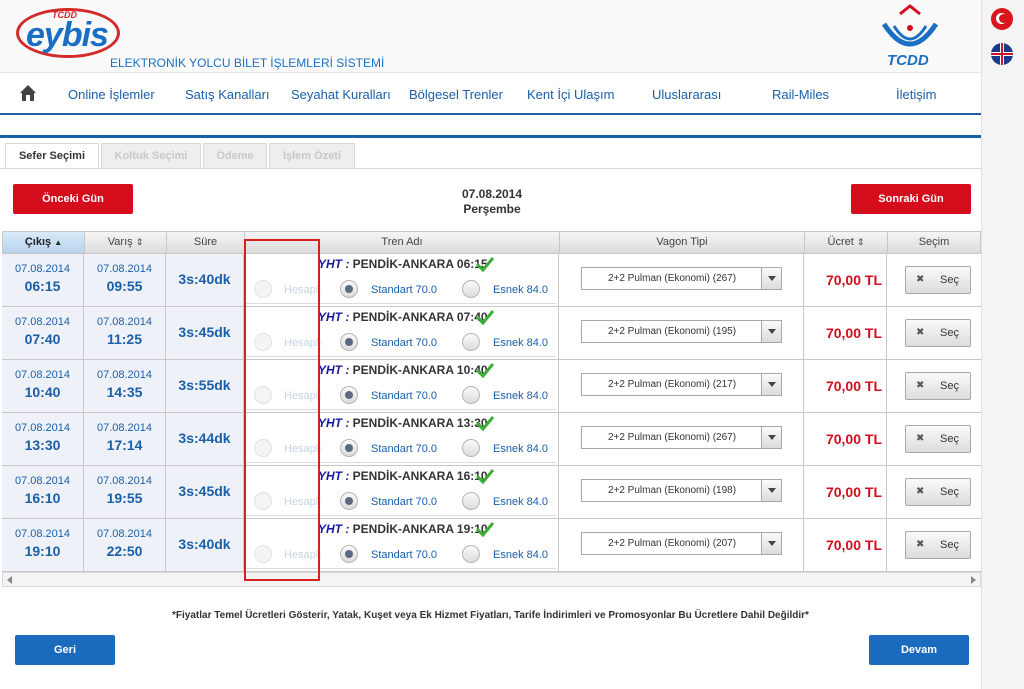 This screenshot has height=689, width=1024. Describe the element at coordinates (846, 242) in the screenshot. I see `header-price: Ücret ⇕` at that location.